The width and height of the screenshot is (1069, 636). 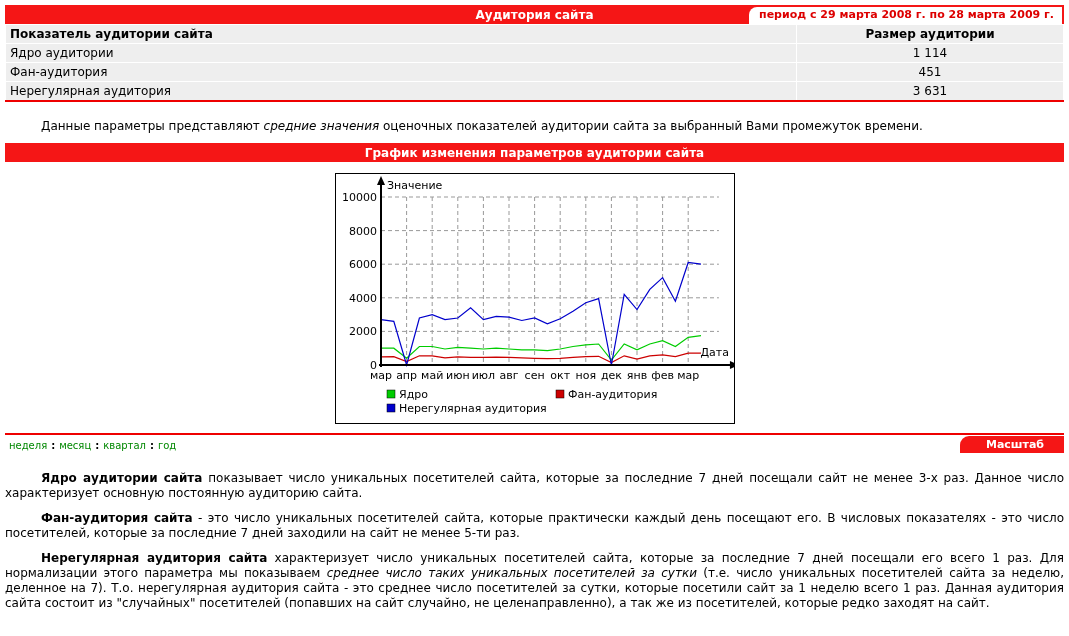 What do you see at coordinates (482, 126) in the screenshot?
I see `note-text: Данные параметры представляют средние значения оценочных показателей аудитории сайта за выбранный Вами промежуток времени.` at bounding box center [482, 126].